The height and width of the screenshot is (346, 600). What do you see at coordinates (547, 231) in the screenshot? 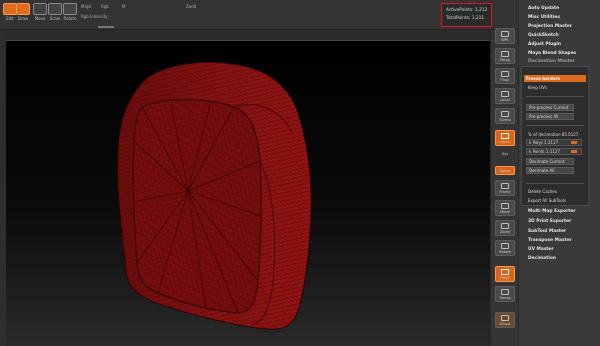
I see `plugin-subtool-master: SubTool Master` at bounding box center [547, 231].